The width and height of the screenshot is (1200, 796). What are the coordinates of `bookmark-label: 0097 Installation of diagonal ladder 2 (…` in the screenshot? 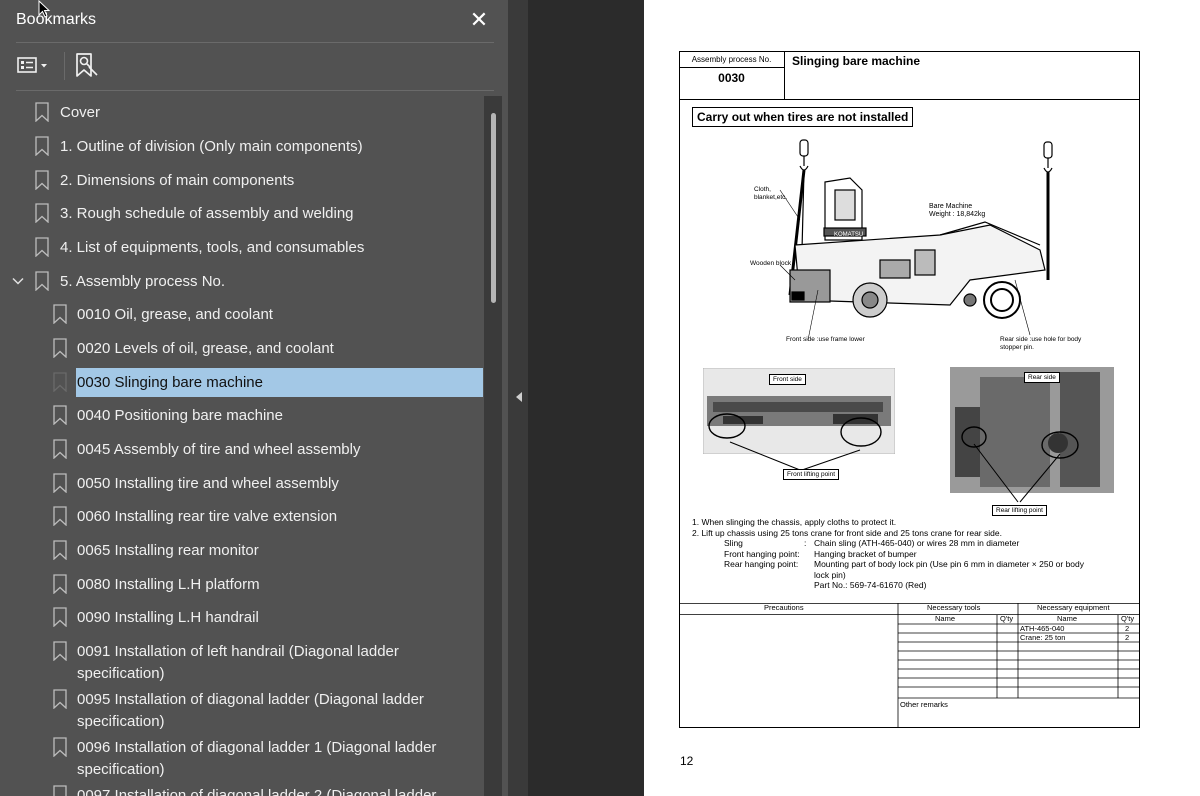 It's located at (257, 791).